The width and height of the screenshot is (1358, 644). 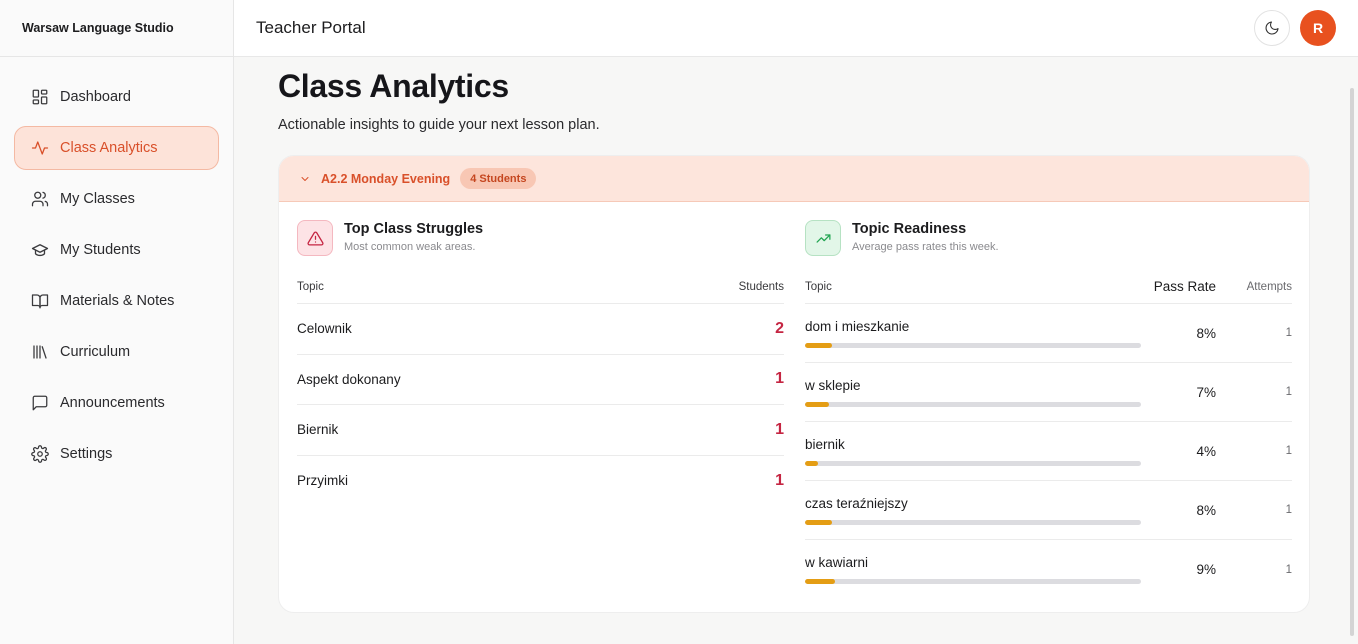 What do you see at coordinates (909, 229) in the screenshot?
I see `readiness-title: Topic Readiness` at bounding box center [909, 229].